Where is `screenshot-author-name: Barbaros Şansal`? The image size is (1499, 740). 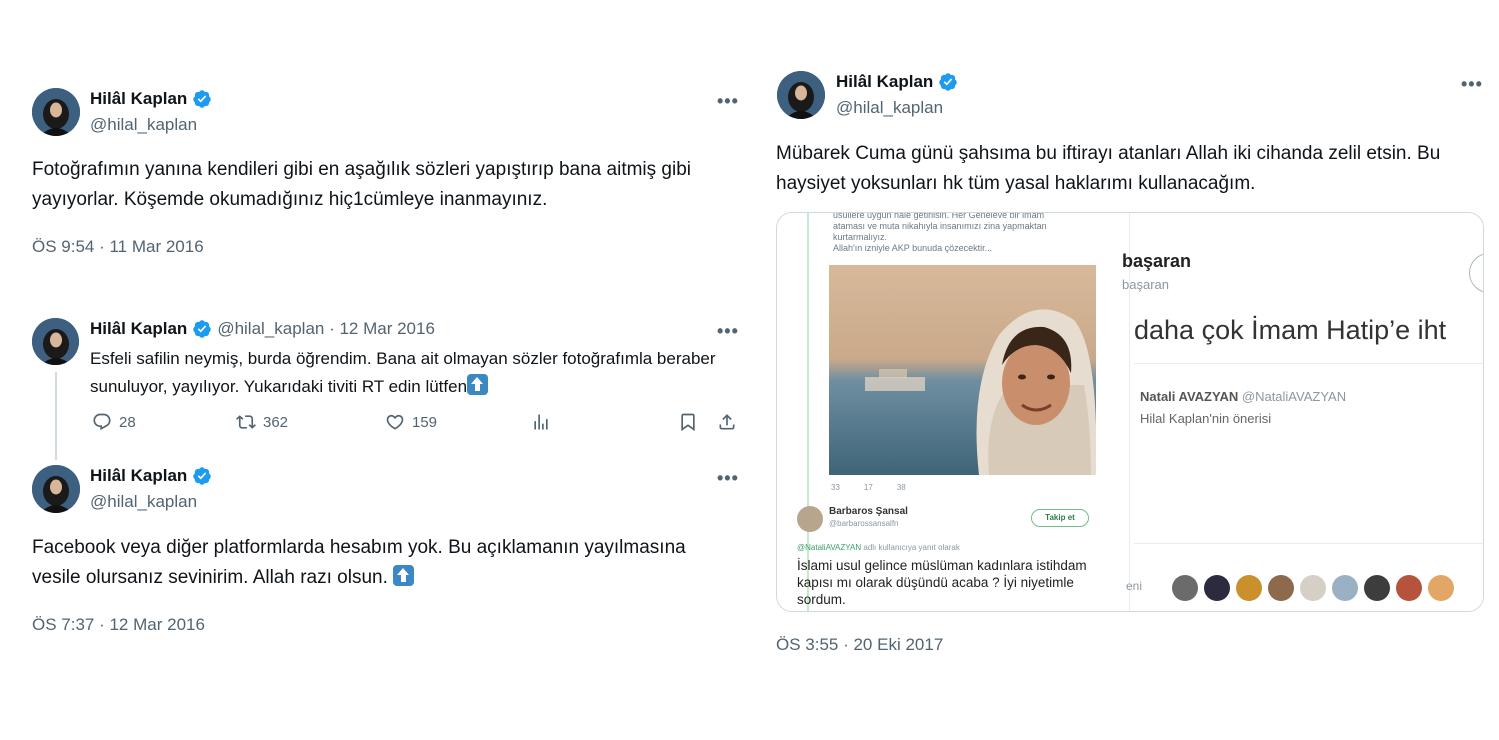 screenshot-author-name: Barbaros Şansal is located at coordinates (868, 511).